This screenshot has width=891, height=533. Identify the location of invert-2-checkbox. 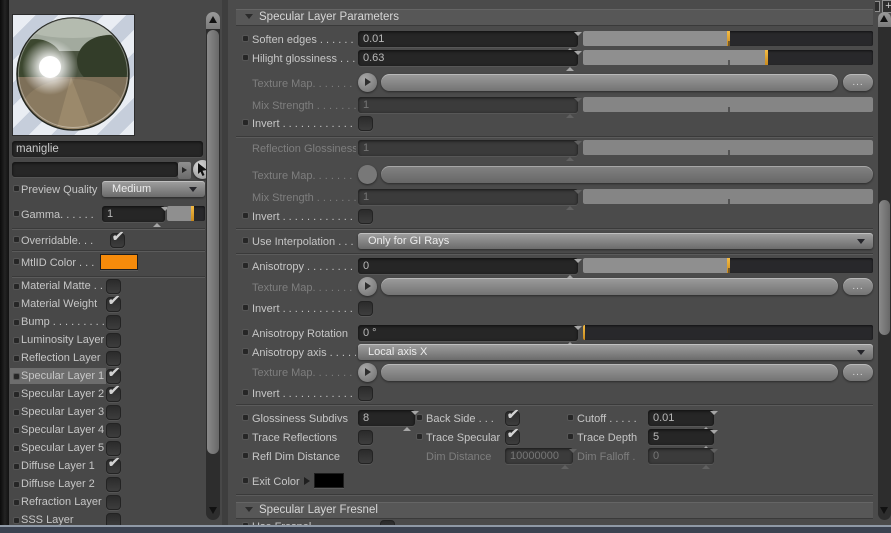
(365, 216).